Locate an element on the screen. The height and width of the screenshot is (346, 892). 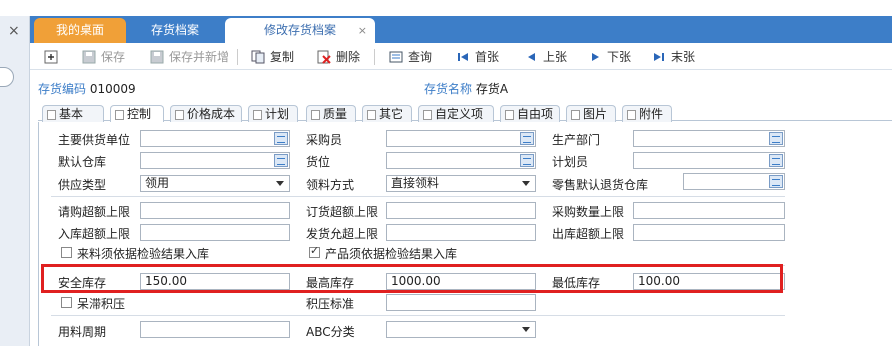
query-button: 查询 is located at coordinates (410, 57).